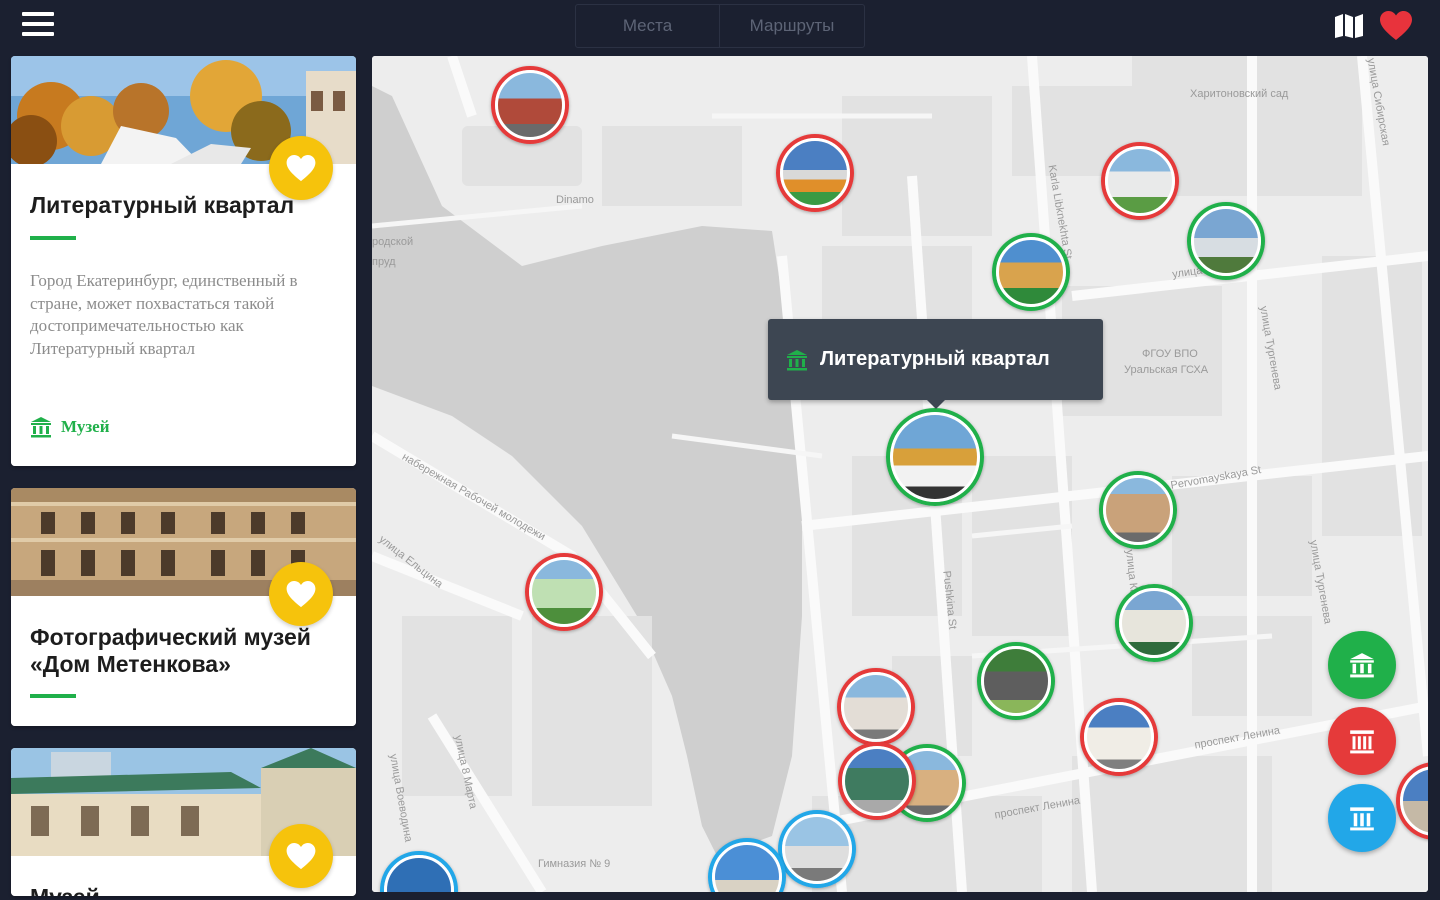  I want to click on map-label: Уральская ГСХА, so click(1166, 370).